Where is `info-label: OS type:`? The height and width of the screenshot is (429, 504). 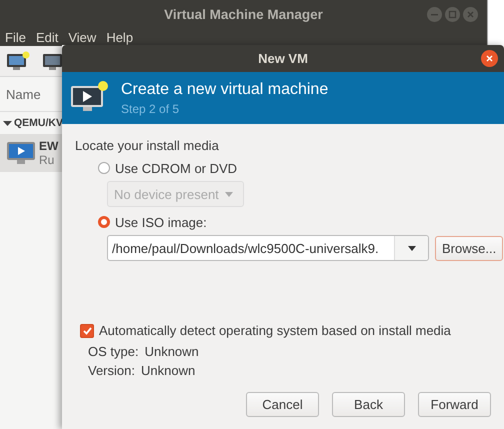
info-label: OS type: is located at coordinates (113, 351).